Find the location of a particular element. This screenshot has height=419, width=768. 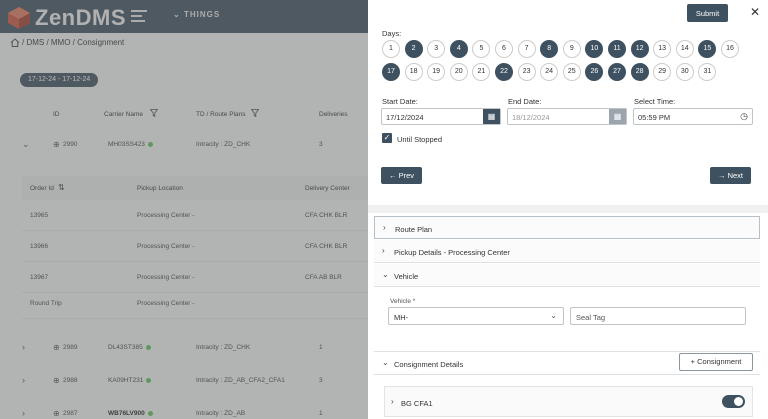

day-28: 28 is located at coordinates (639, 72).